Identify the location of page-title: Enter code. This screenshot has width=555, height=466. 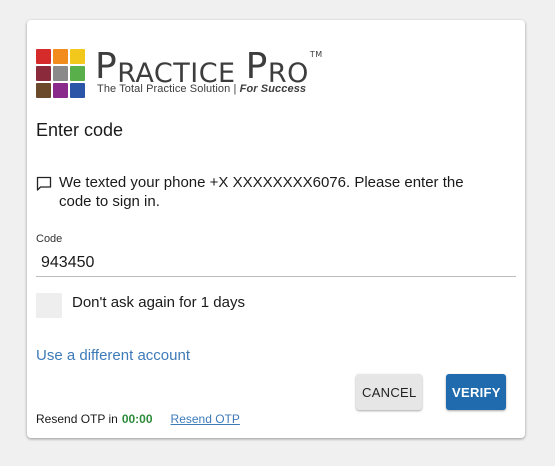
(80, 130).